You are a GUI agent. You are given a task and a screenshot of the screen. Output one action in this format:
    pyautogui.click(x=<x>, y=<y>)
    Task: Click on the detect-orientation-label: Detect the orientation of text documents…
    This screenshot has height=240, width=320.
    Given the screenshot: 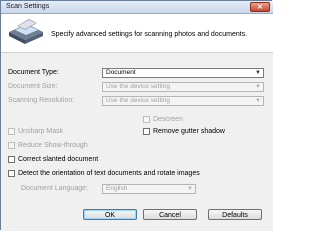 What is the action you would take?
    pyautogui.click(x=109, y=173)
    